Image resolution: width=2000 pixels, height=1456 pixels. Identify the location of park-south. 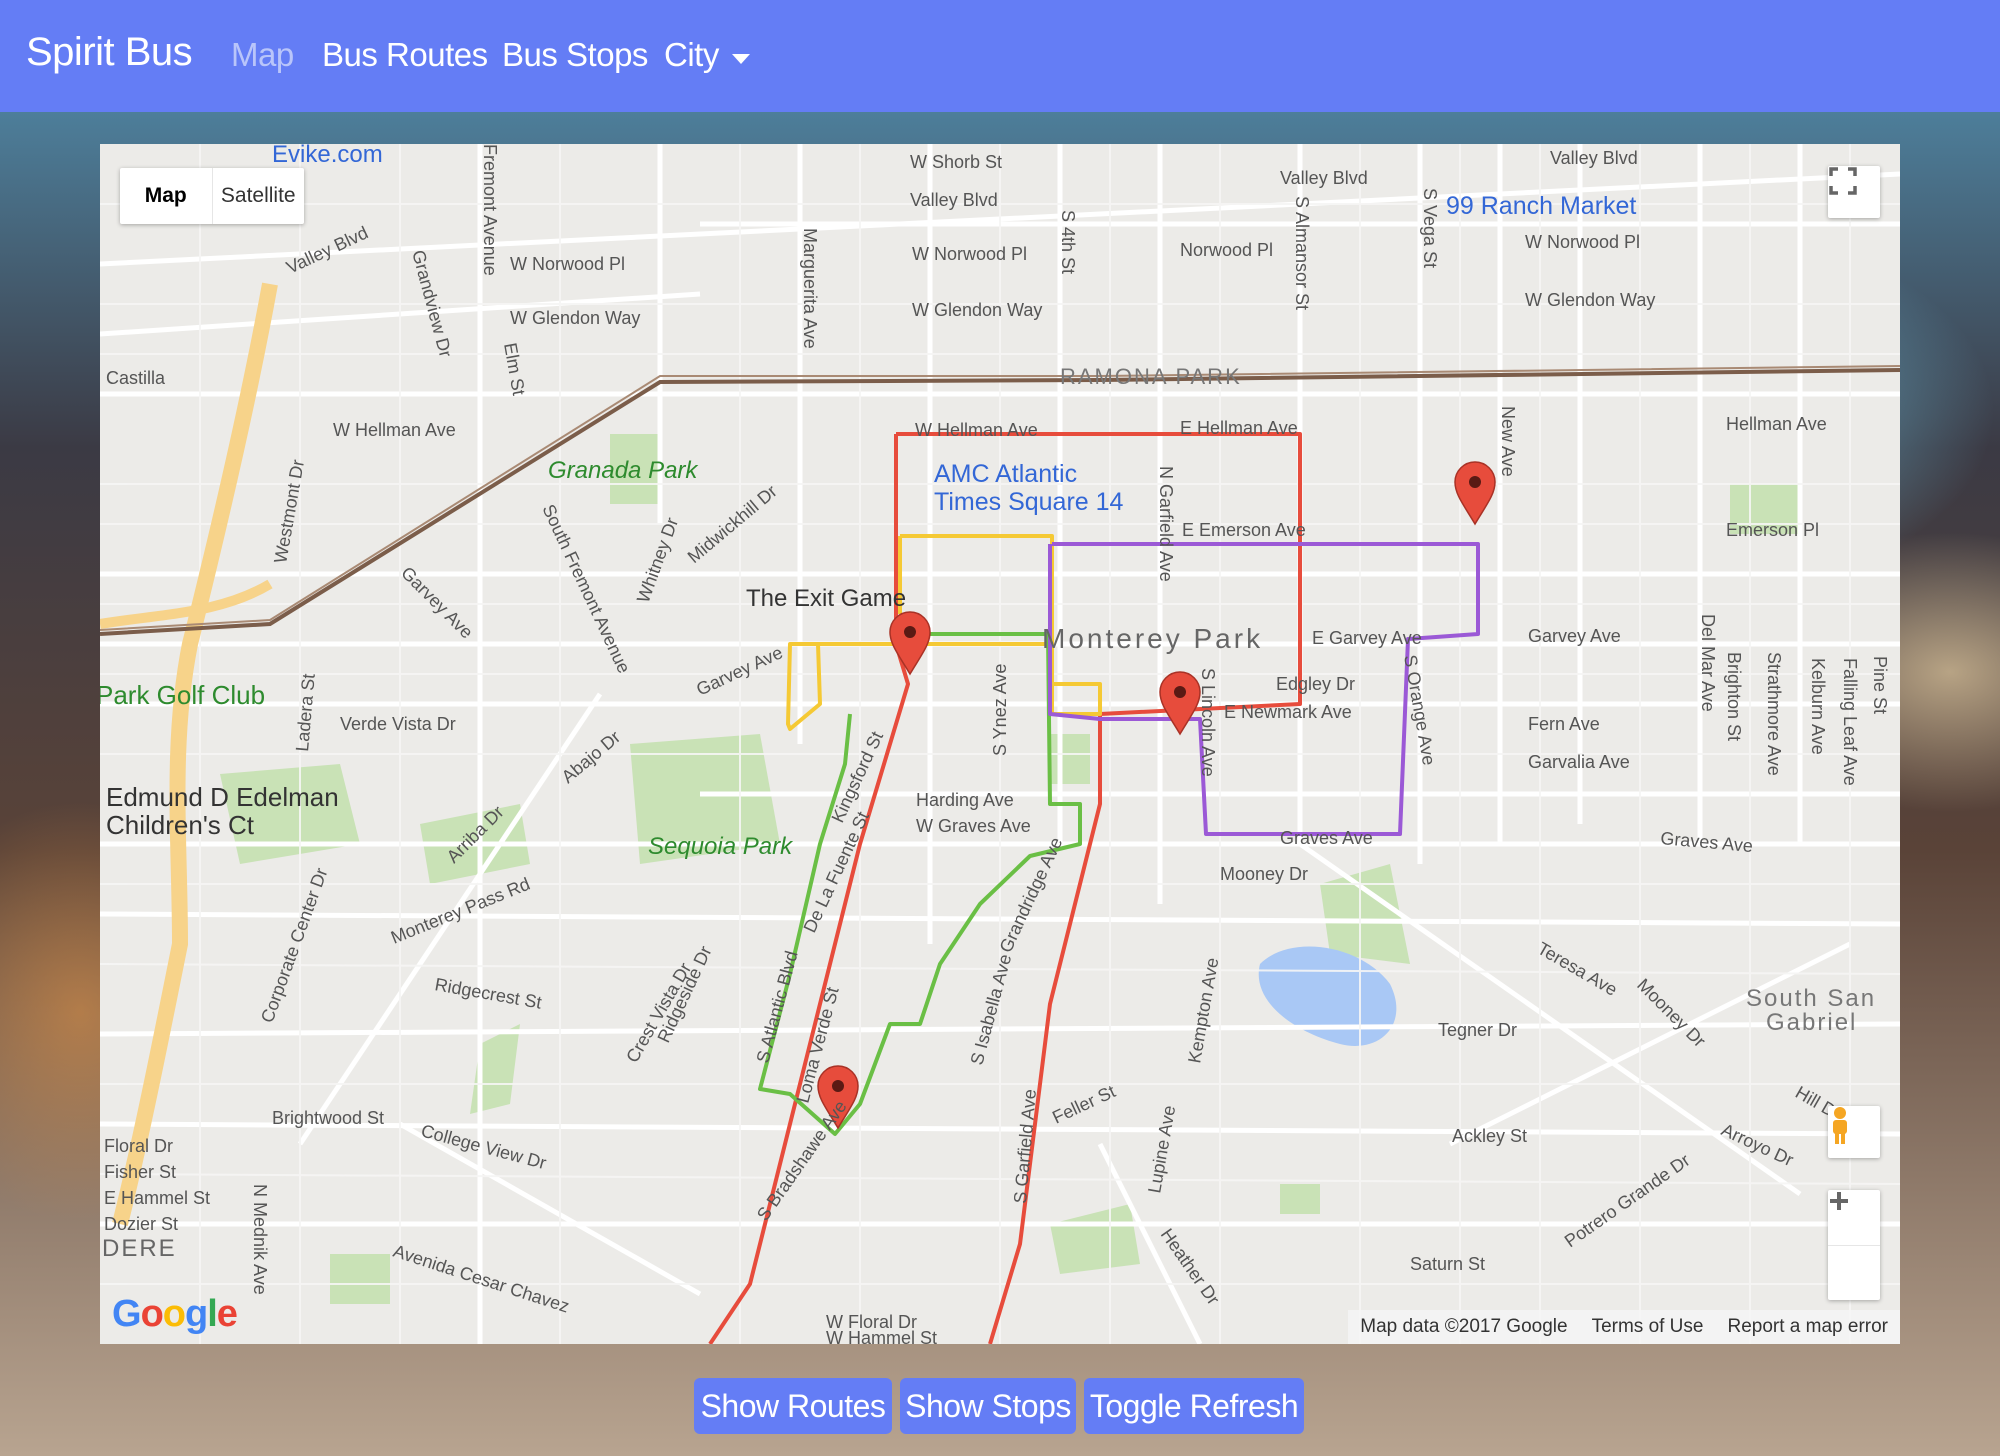
(1095, 1239).